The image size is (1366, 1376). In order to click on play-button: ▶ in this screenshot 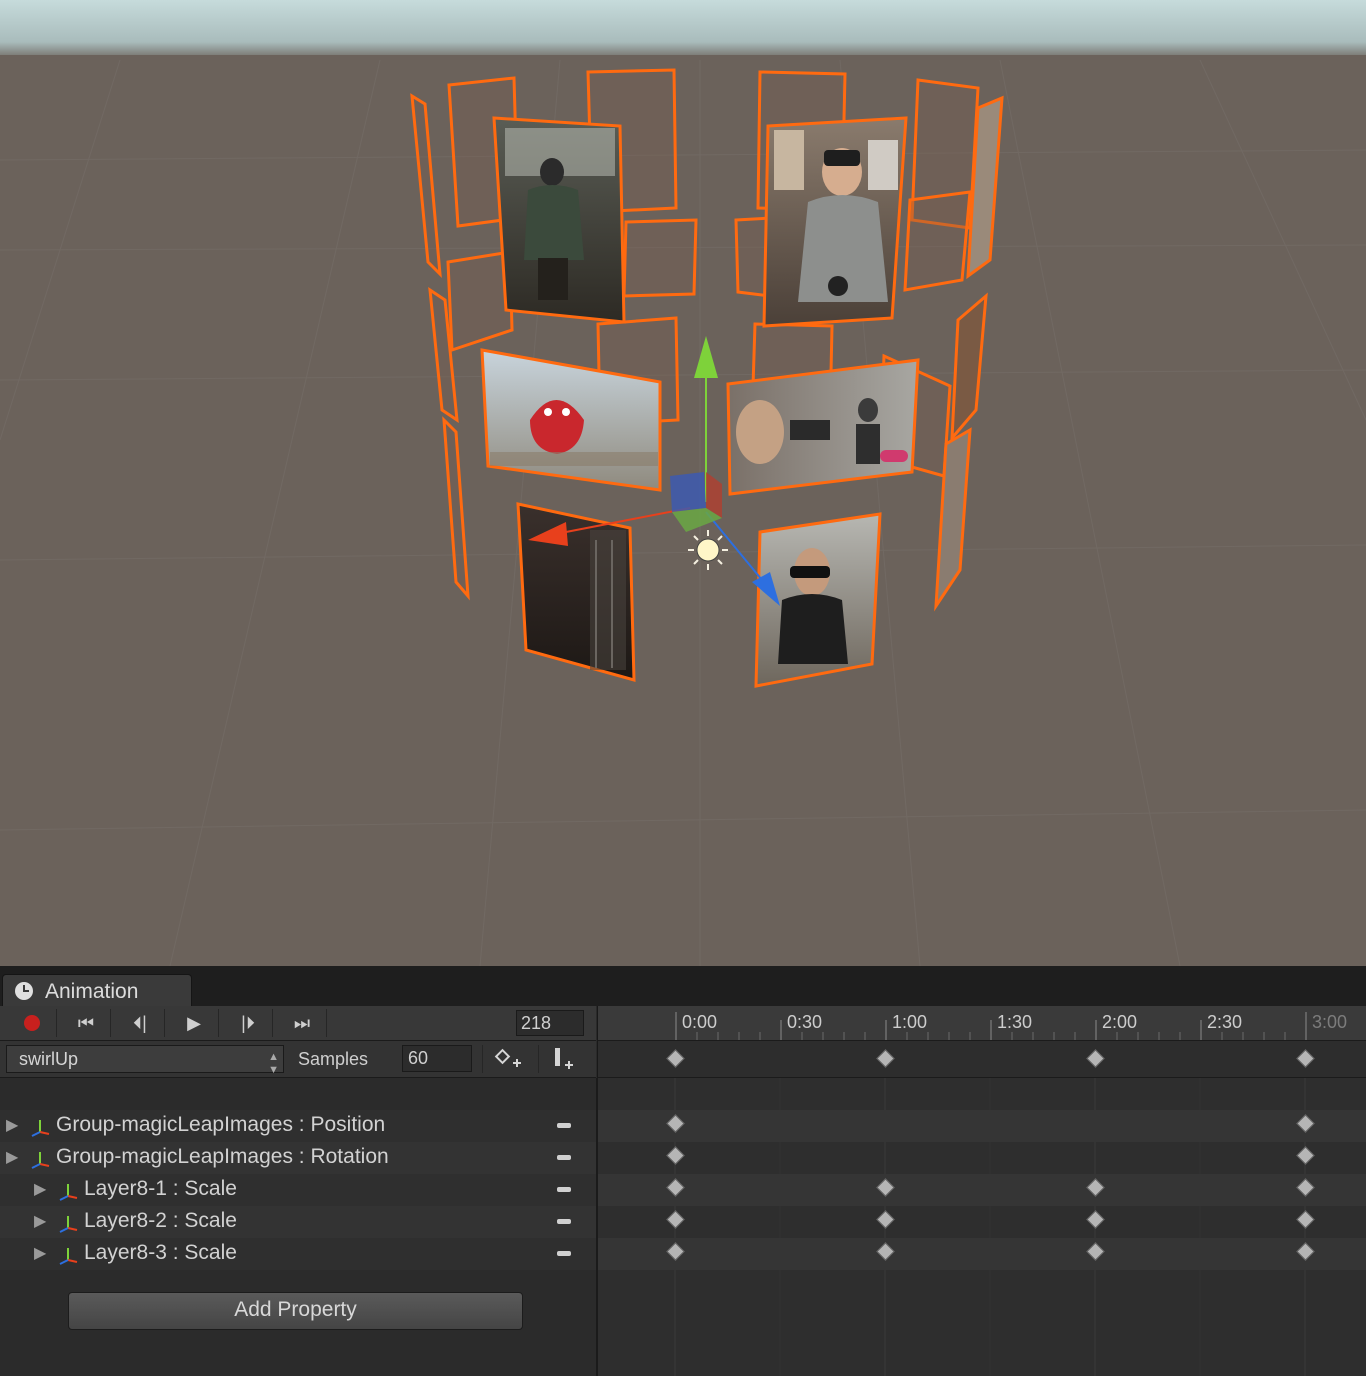, I will do `click(194, 1023)`.